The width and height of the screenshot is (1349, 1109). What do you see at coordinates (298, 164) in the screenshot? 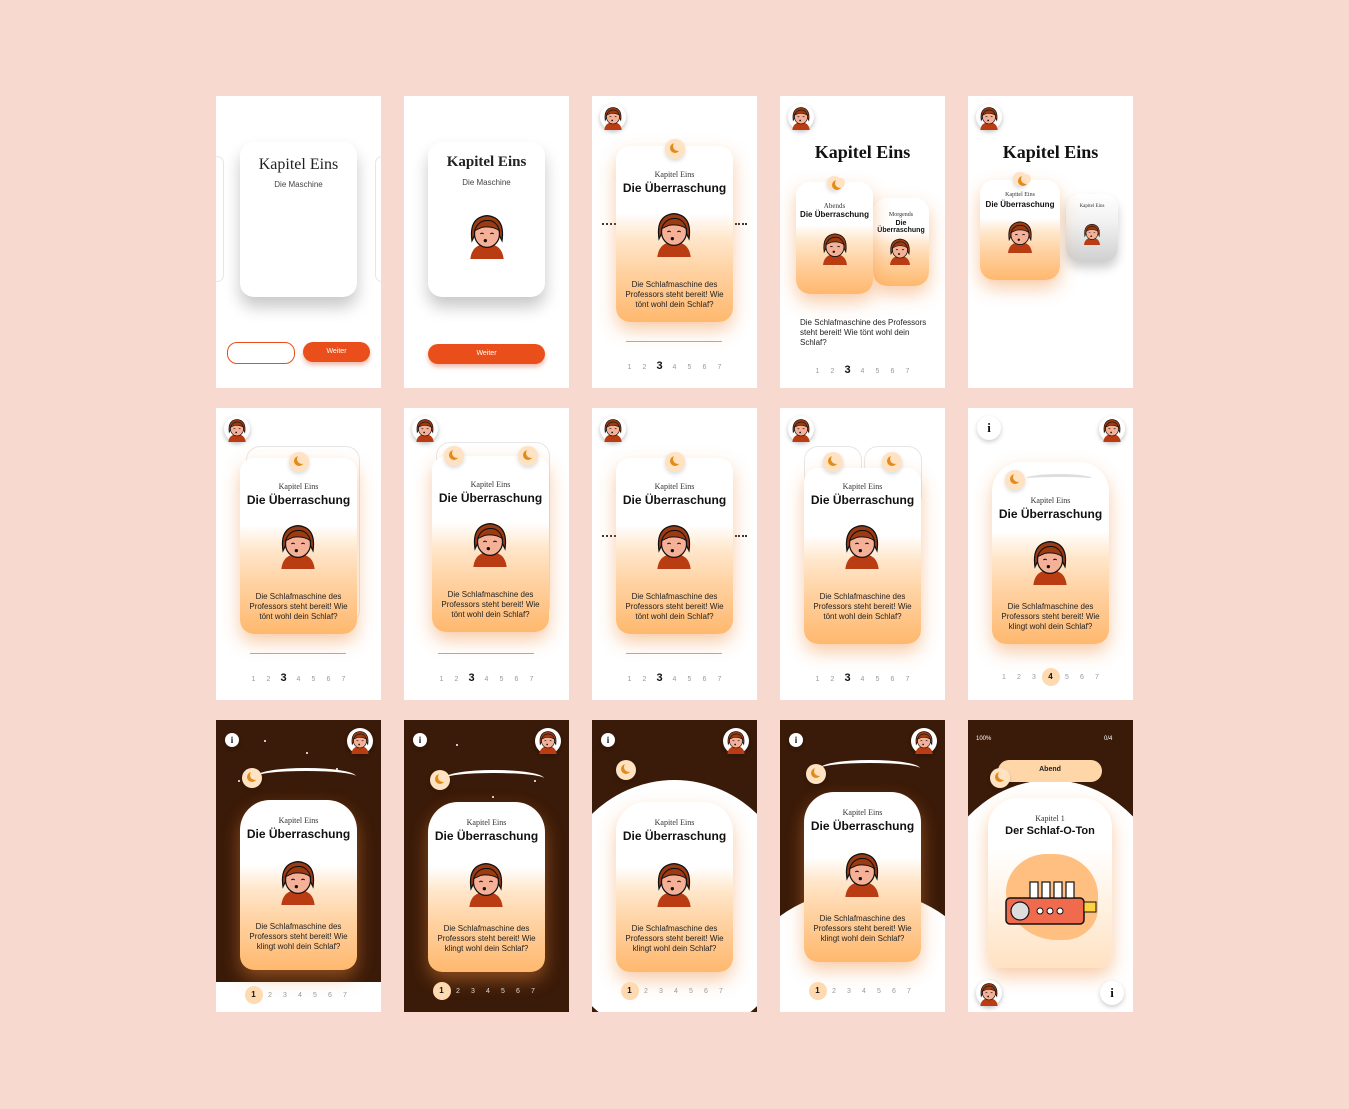
I see `chapter-title: Kapitel Eins` at bounding box center [298, 164].